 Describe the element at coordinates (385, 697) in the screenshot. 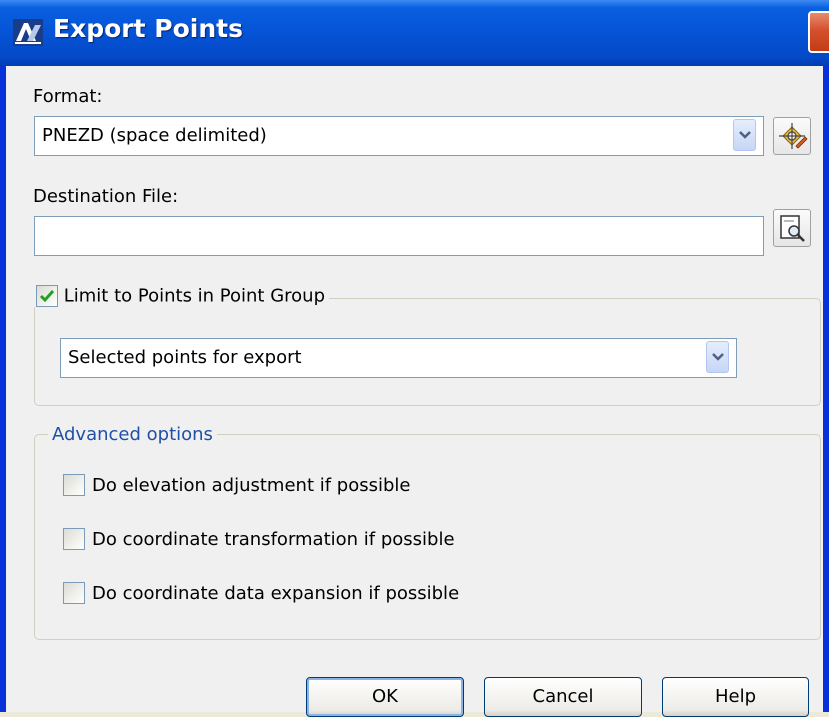

I see `ok-button: OK` at that location.